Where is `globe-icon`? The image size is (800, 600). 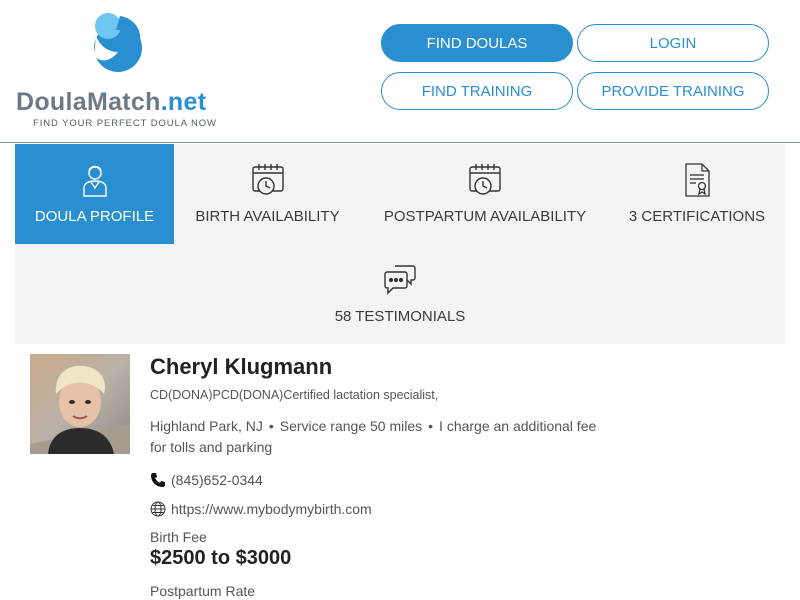
globe-icon is located at coordinates (158, 509).